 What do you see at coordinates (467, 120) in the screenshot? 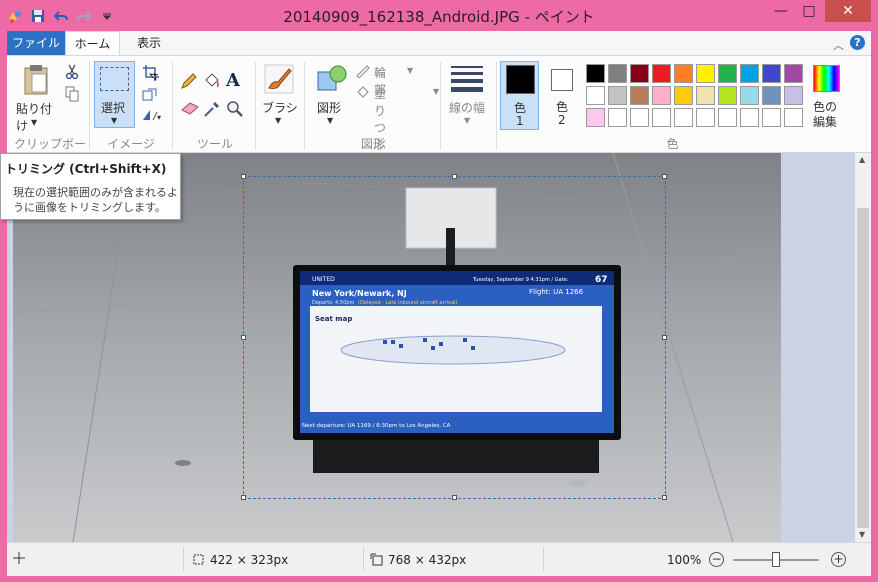
I see `size-dropdown-icon: ▼` at bounding box center [467, 120].